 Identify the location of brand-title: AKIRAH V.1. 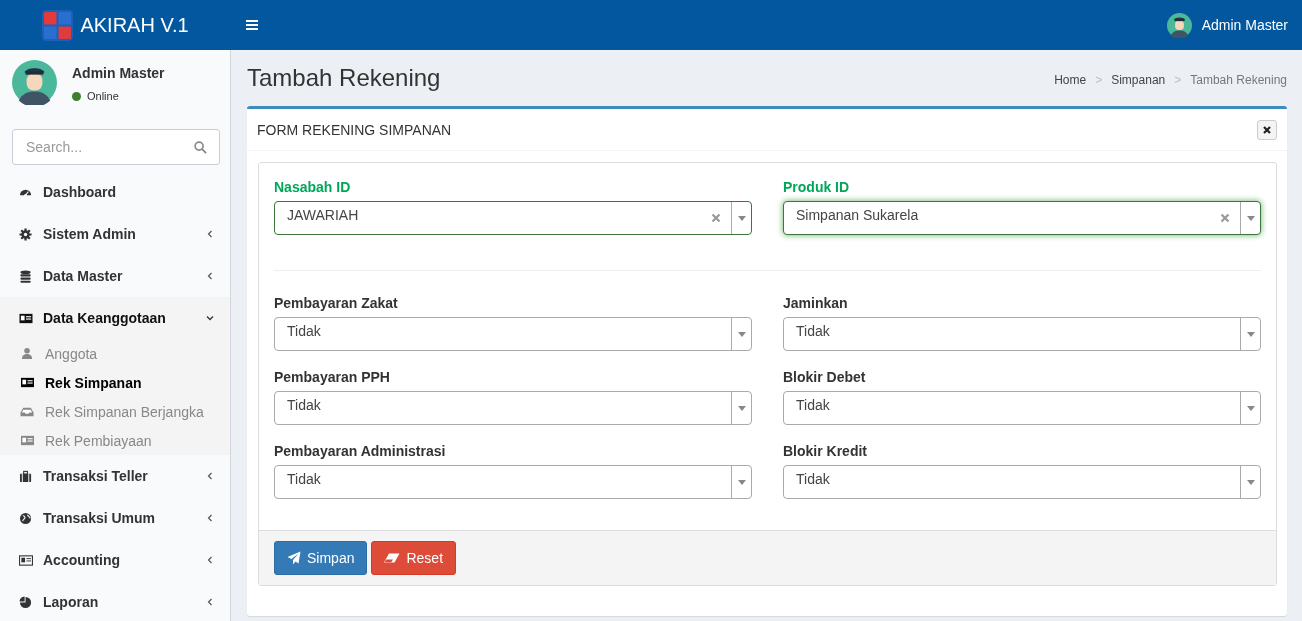
(134, 25).